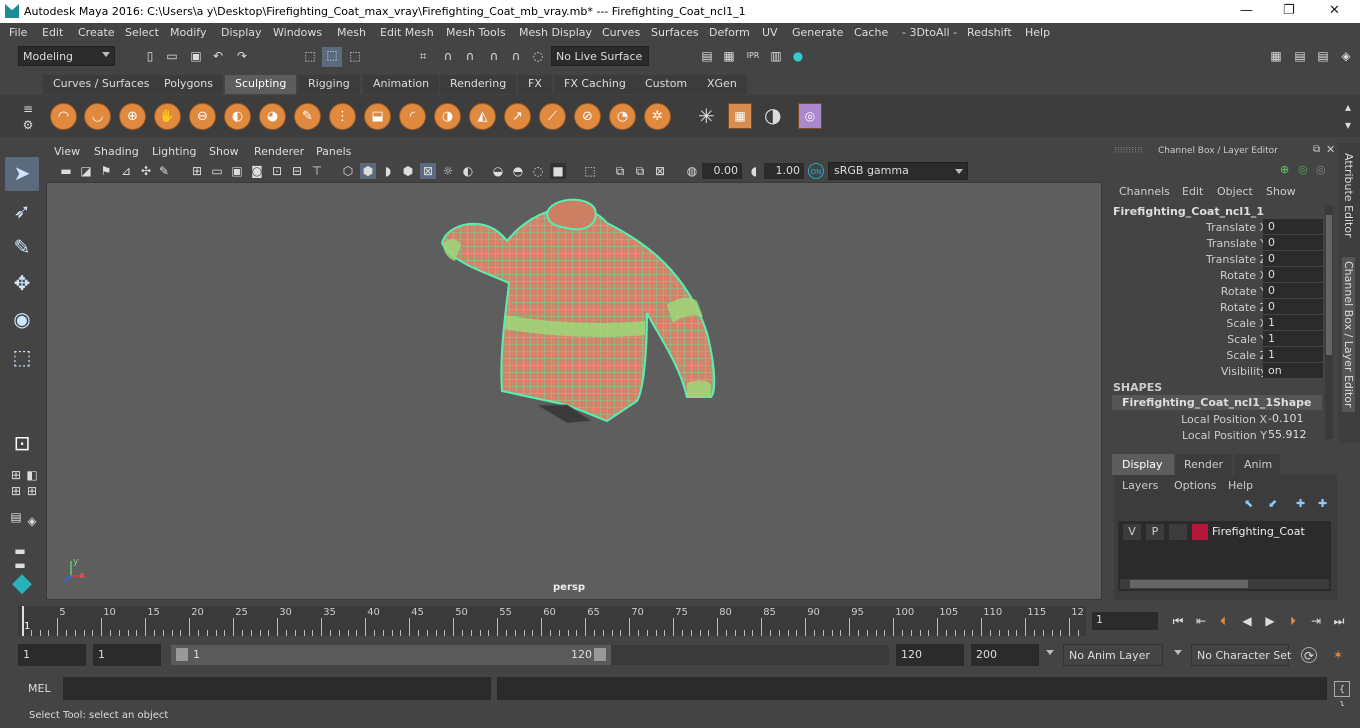  What do you see at coordinates (620, 171) in the screenshot?
I see `xray-icon: ⧉` at bounding box center [620, 171].